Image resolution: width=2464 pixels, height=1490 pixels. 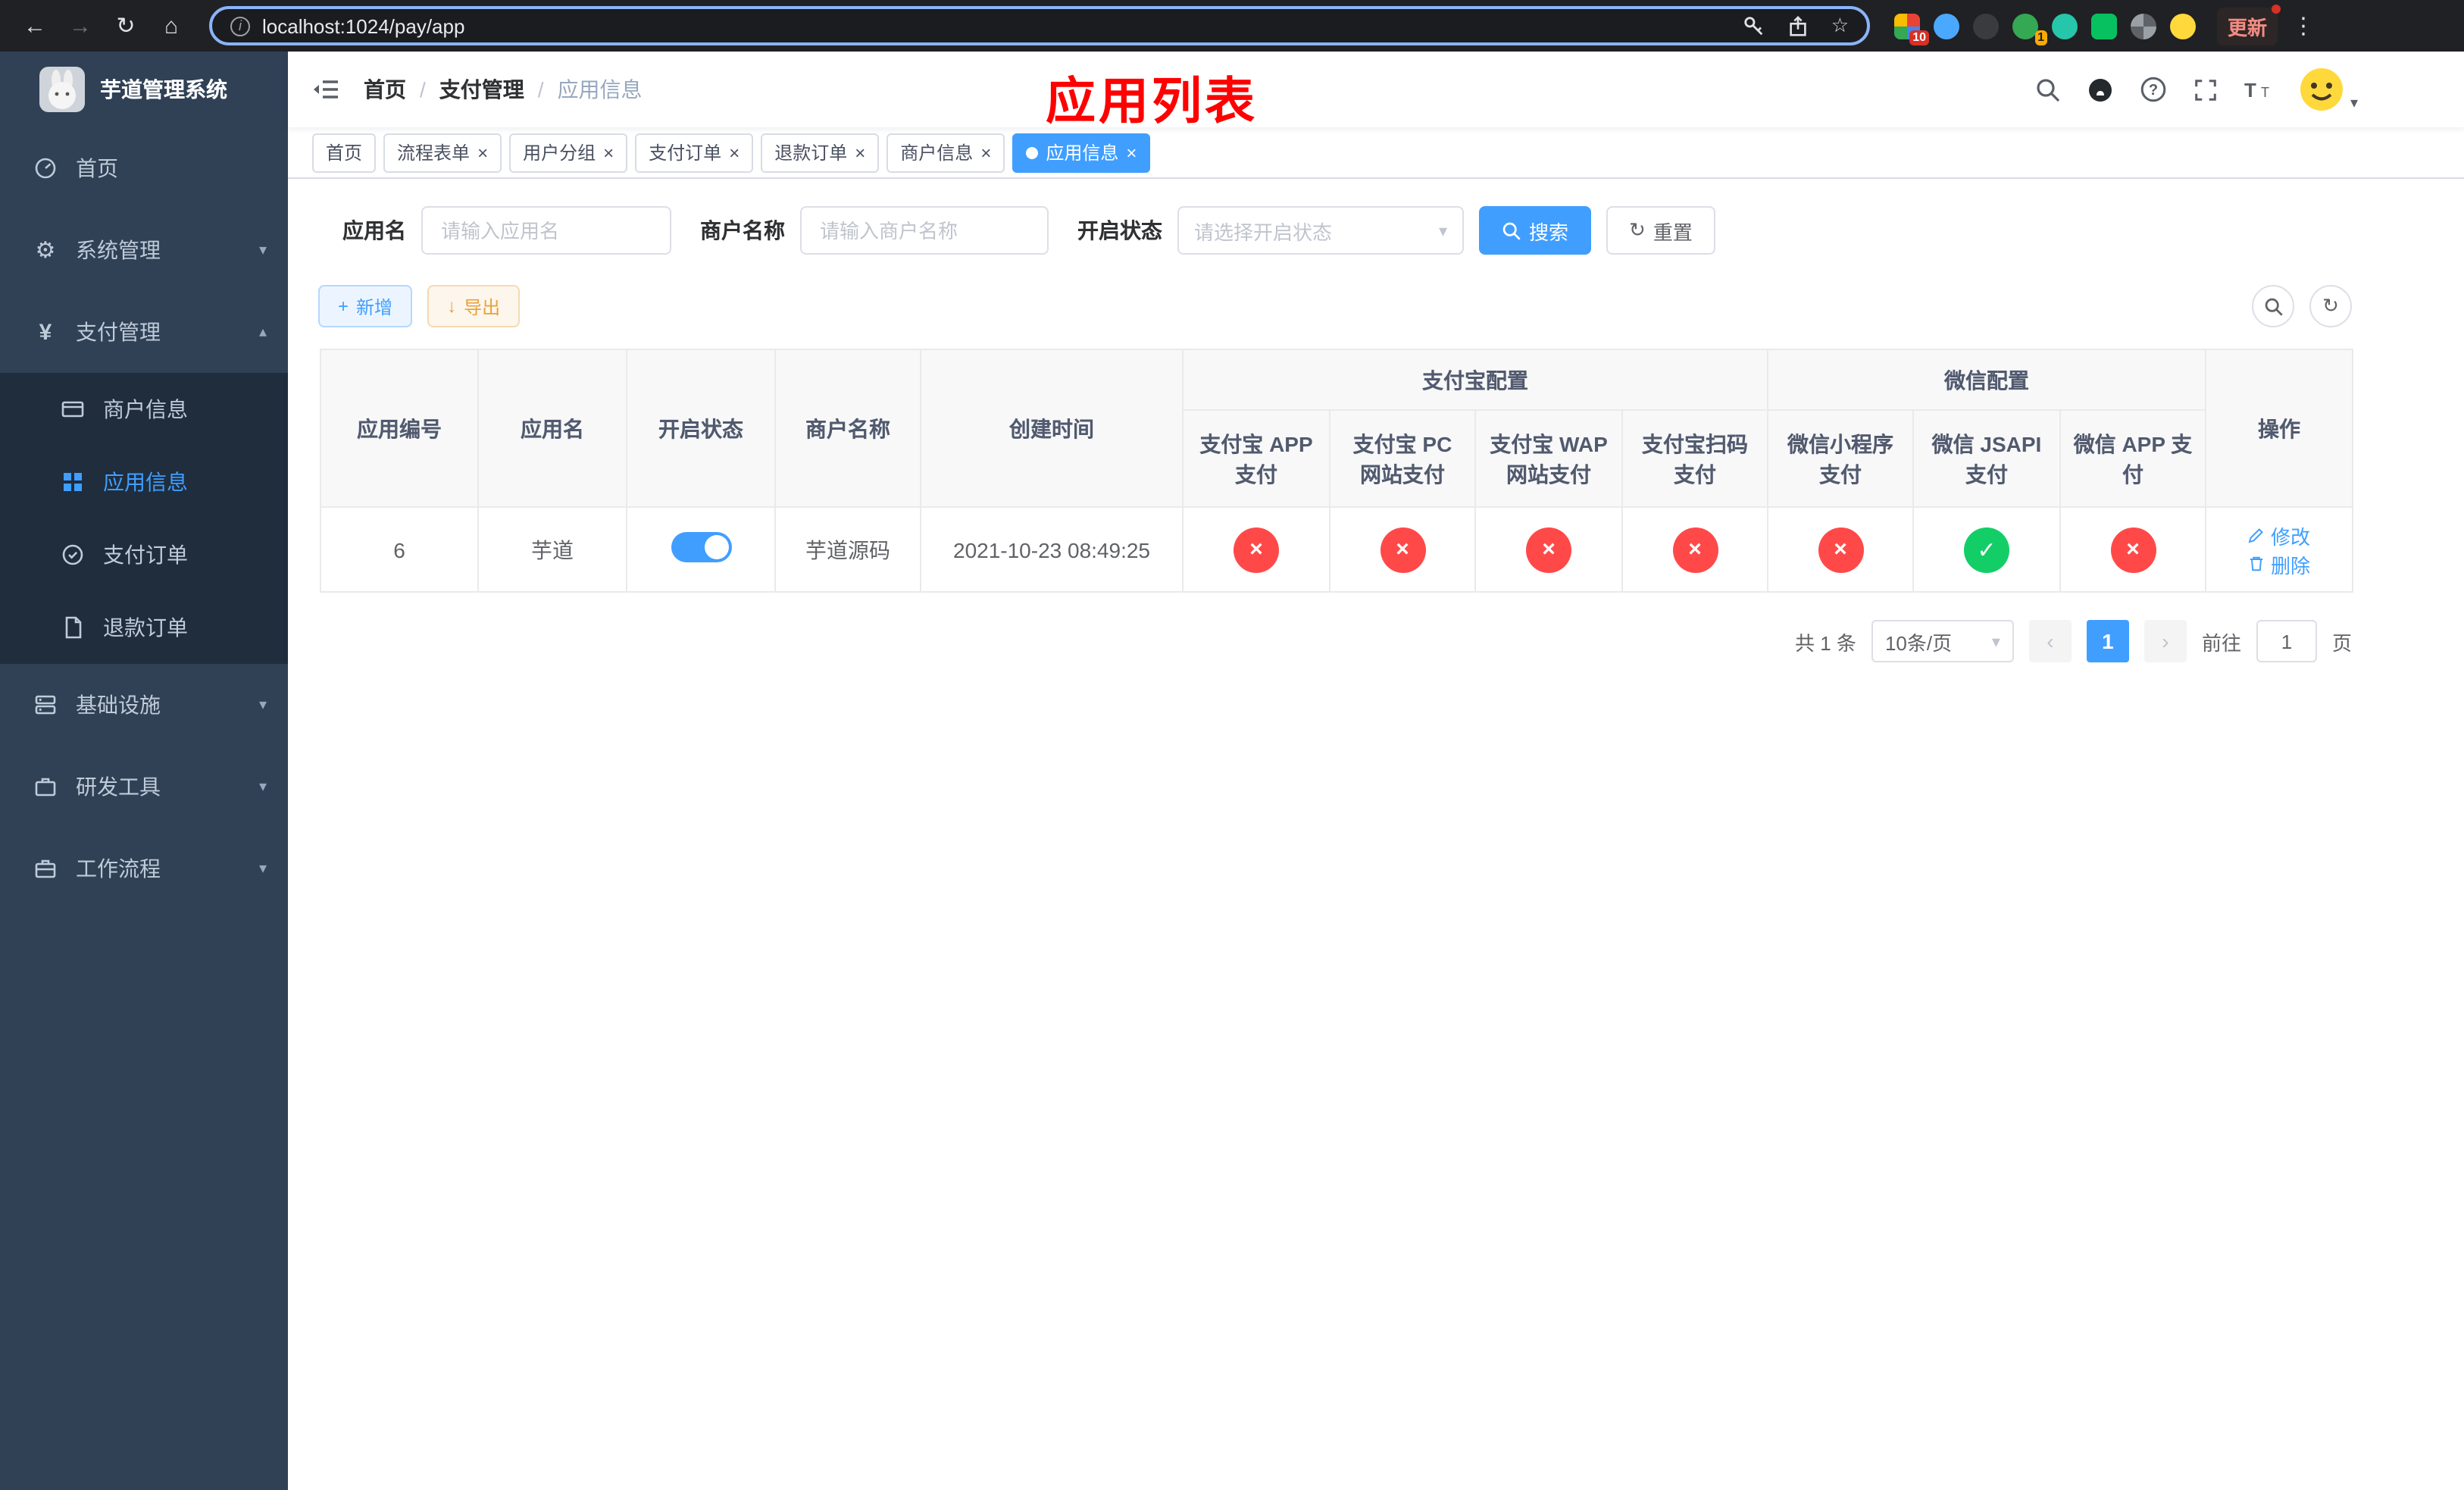 What do you see at coordinates (80, 26) in the screenshot?
I see `forward-icon: →` at bounding box center [80, 26].